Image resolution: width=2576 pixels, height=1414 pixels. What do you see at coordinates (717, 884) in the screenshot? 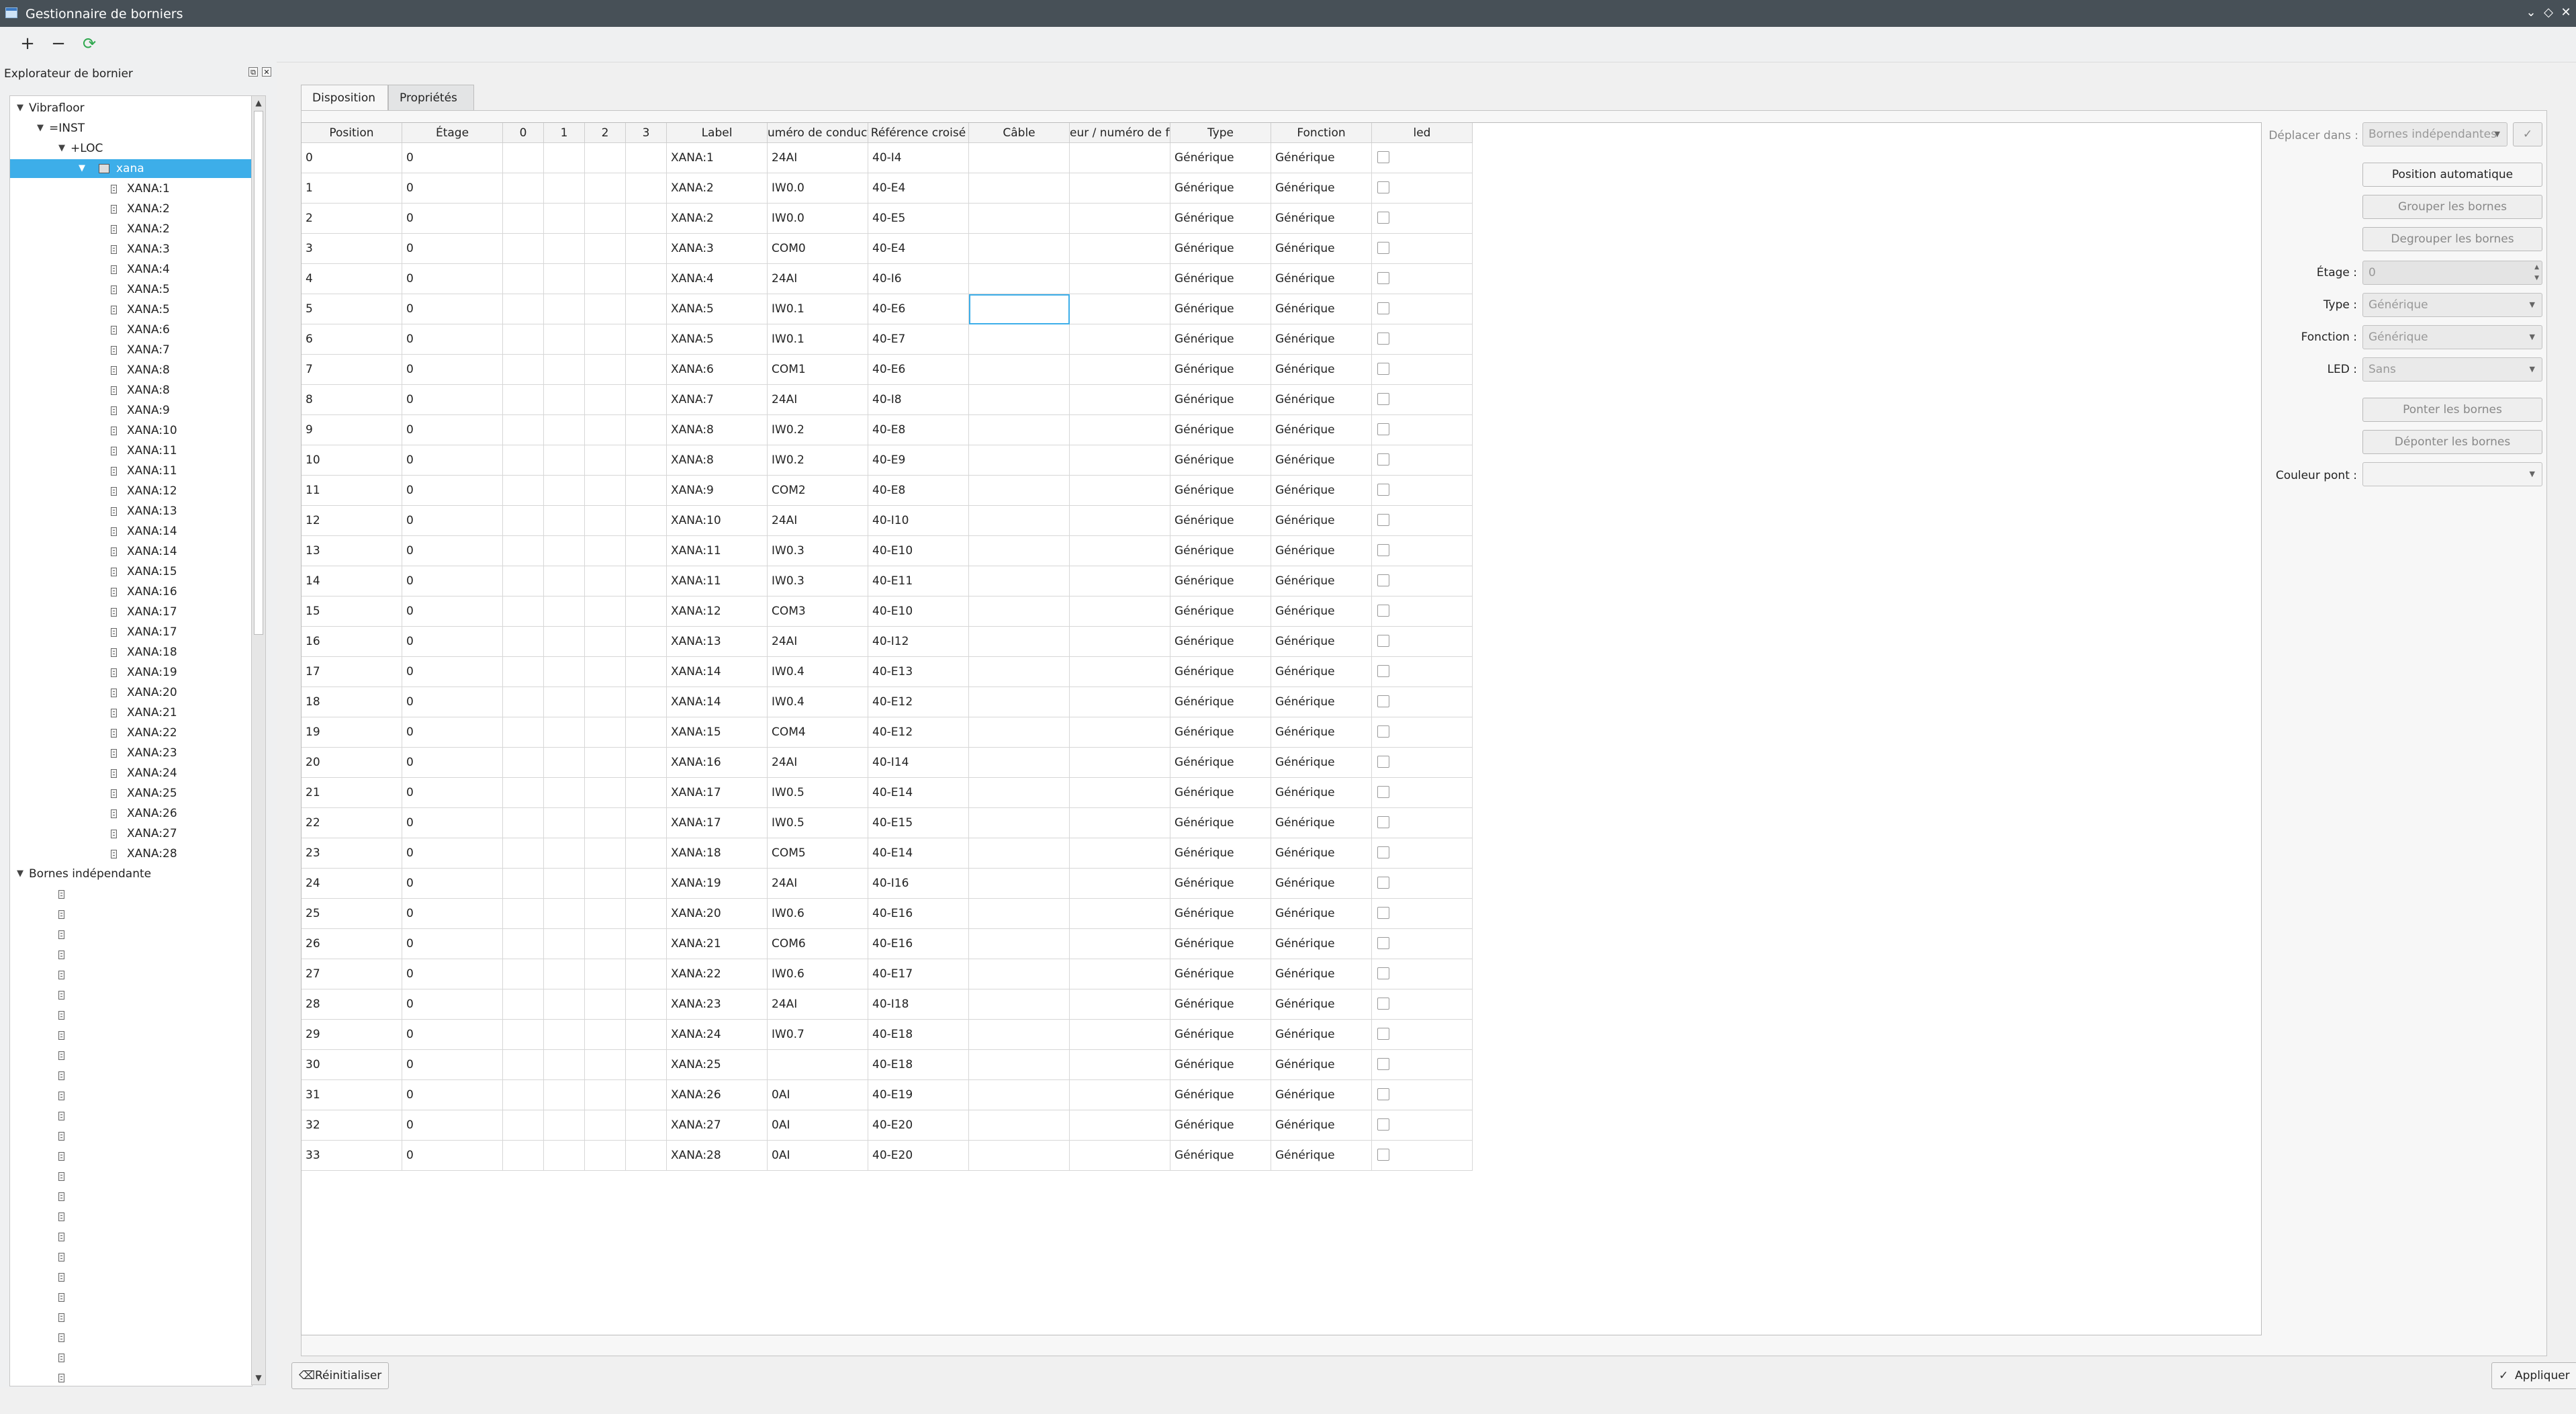
I see `table-cell: XANA:19` at bounding box center [717, 884].